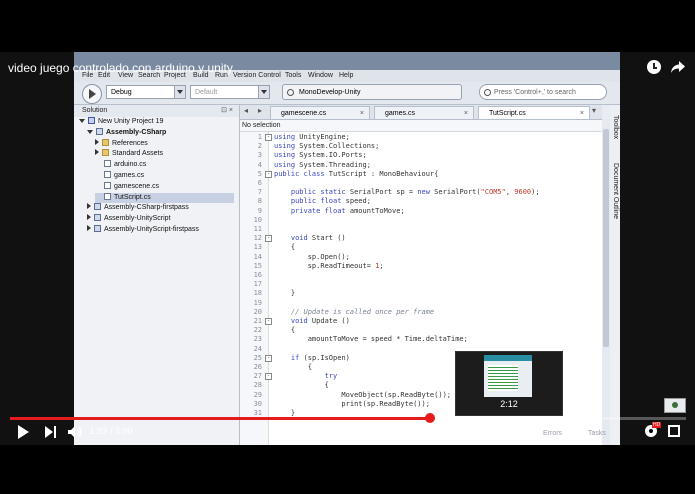 Image resolution: width=695 pixels, height=494 pixels. I want to click on line-number: 13, so click(257, 247).